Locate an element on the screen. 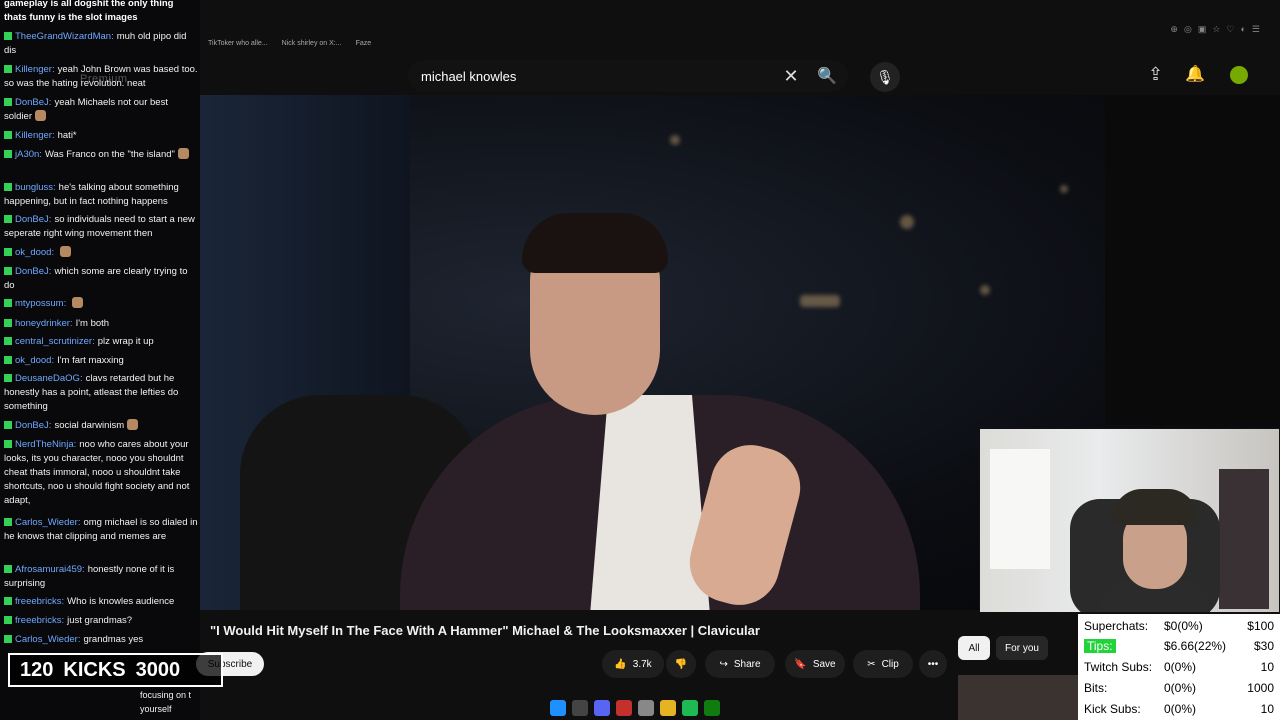 The width and height of the screenshot is (1280, 720). stat-value: 0(0%) is located at coordinates (1180, 667).